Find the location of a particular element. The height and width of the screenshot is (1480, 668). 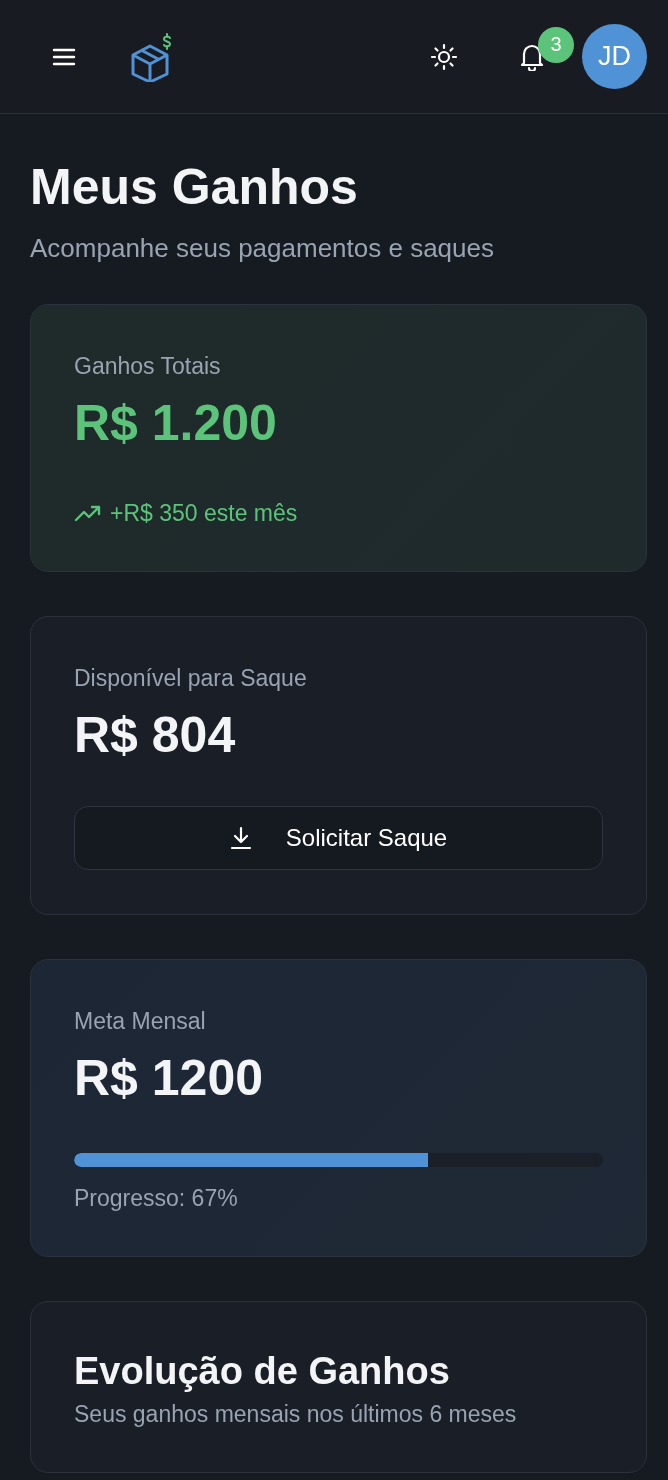

download-icon is located at coordinates (240, 838).